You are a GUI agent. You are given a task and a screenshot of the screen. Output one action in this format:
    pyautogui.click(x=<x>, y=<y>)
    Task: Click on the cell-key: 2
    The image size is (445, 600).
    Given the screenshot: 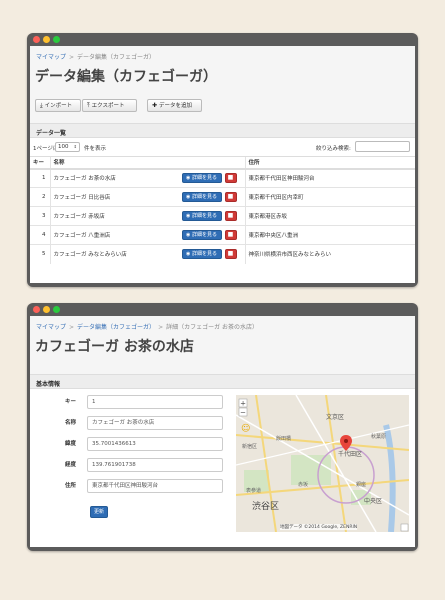 What is the action you would take?
    pyautogui.click(x=40, y=197)
    